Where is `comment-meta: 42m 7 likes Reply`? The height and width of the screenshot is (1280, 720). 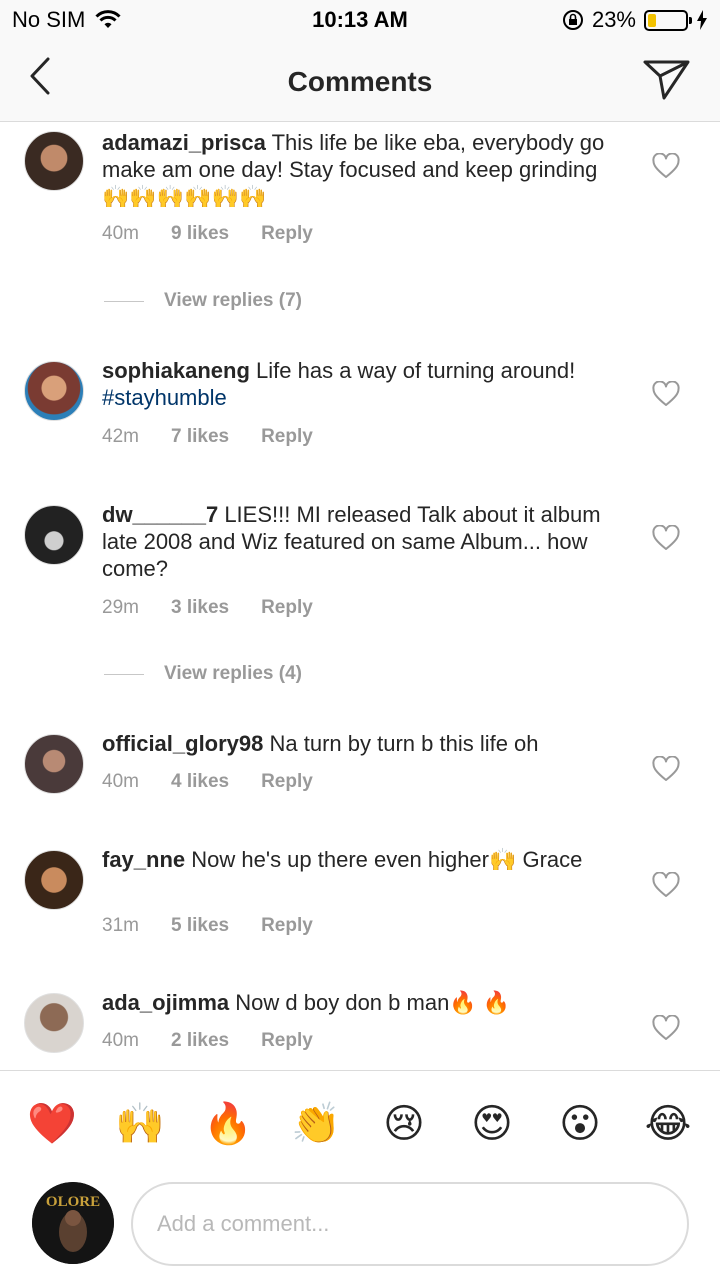 comment-meta: 42m 7 likes Reply is located at coordinates (207, 437).